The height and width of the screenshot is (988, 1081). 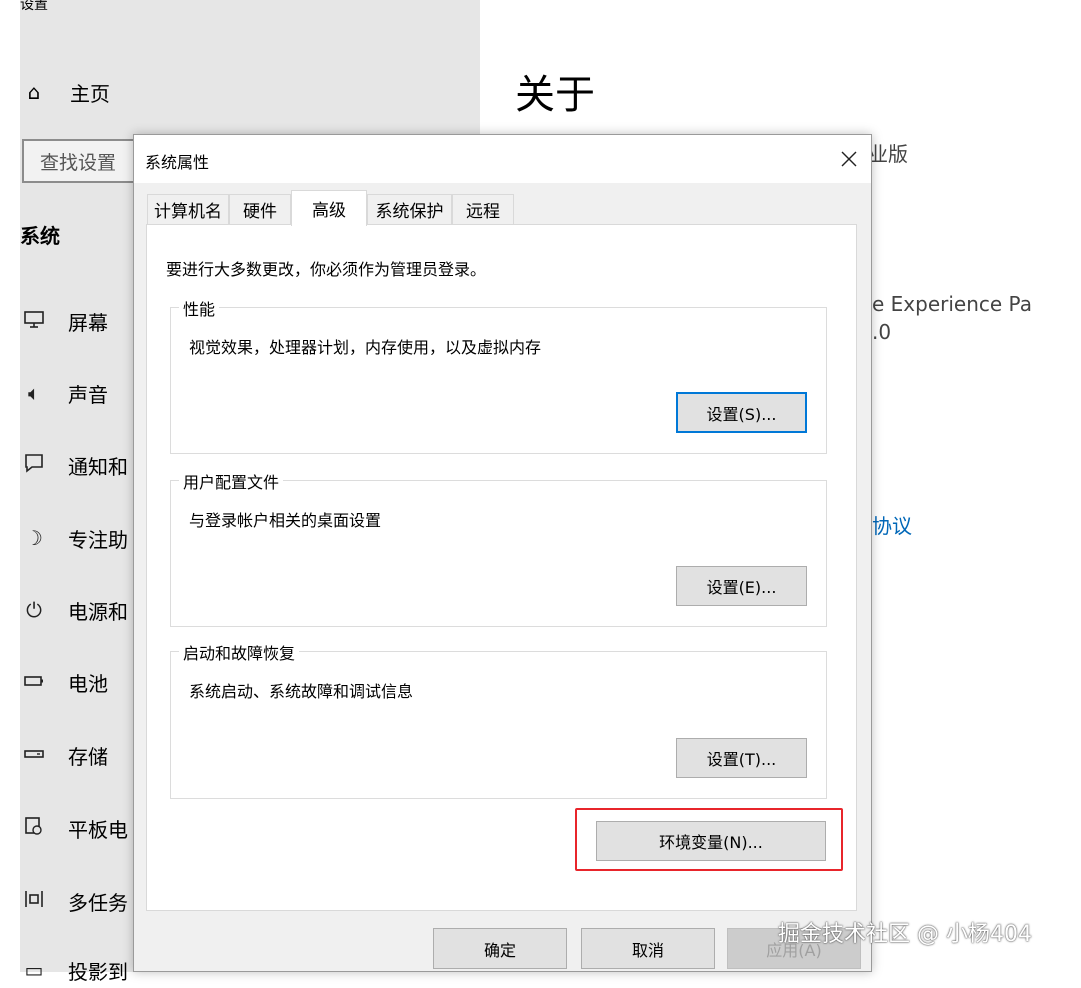 What do you see at coordinates (34, 755) in the screenshot?
I see `storage-icon` at bounding box center [34, 755].